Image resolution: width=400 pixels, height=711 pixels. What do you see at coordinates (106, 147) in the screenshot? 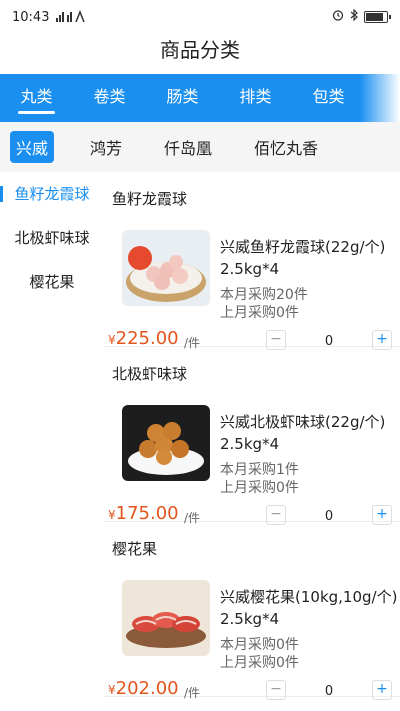
I see `brand-chip-2: 鸿芳` at bounding box center [106, 147].